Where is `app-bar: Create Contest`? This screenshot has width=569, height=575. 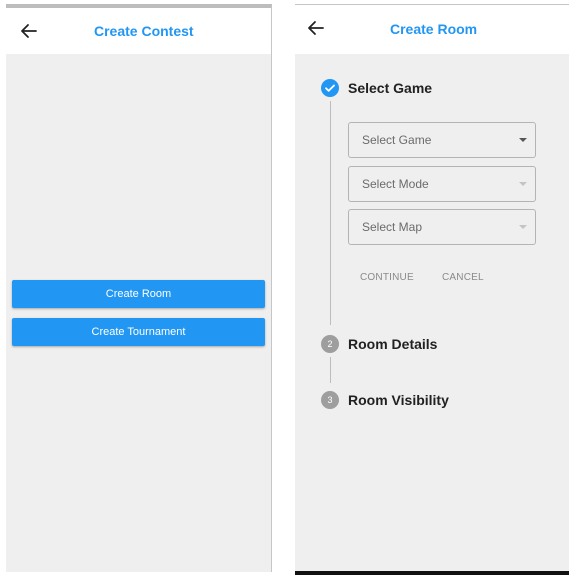
app-bar: Create Contest is located at coordinates (138, 31).